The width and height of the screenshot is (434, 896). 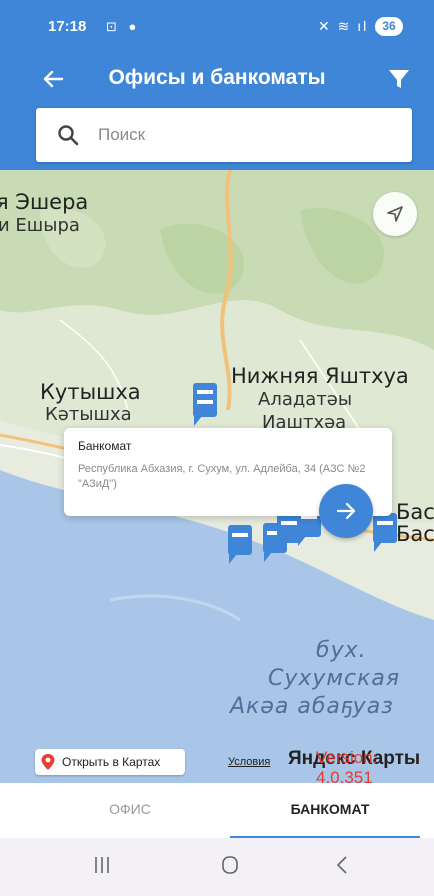 I want to click on map-label-kutyshkha-ab: Кәтышха, so click(x=88, y=414).